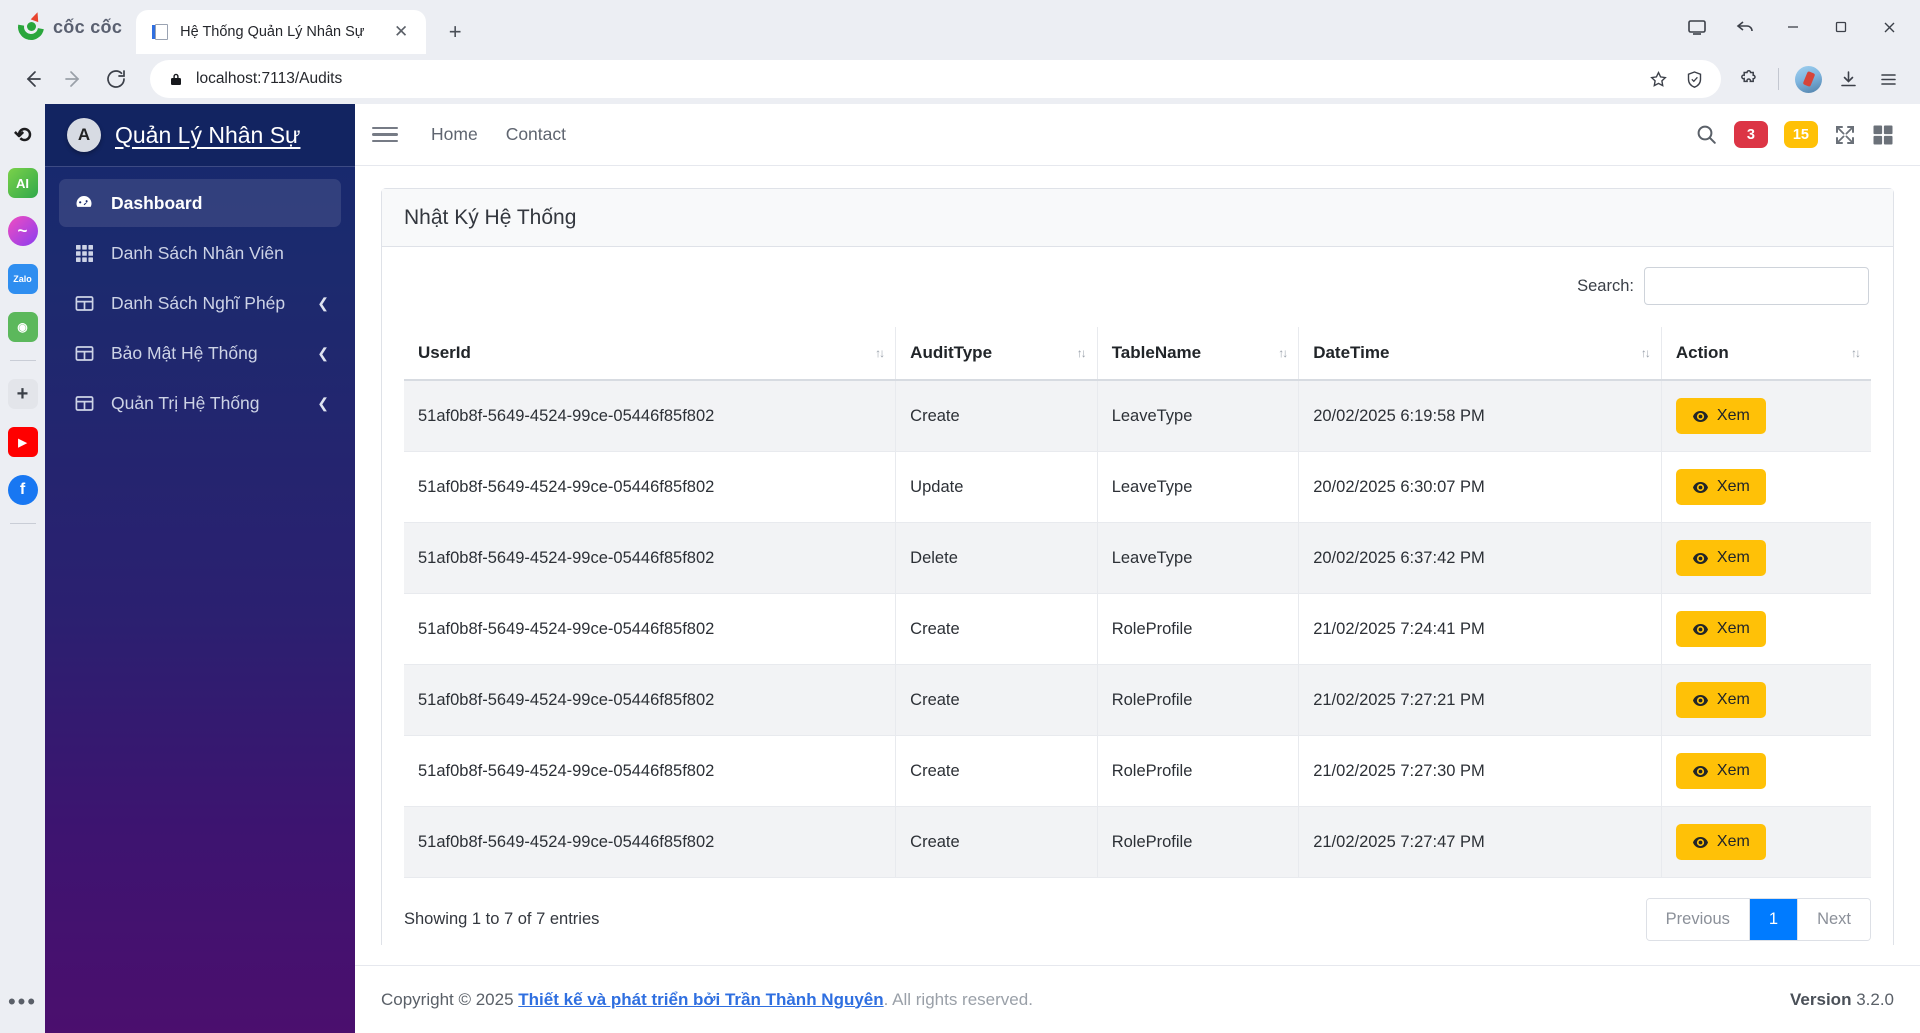  Describe the element at coordinates (200, 403) in the screenshot. I see `sidebar-item-quan-tri-he-thong: Quản Trị Hệ Thống ❮` at that location.